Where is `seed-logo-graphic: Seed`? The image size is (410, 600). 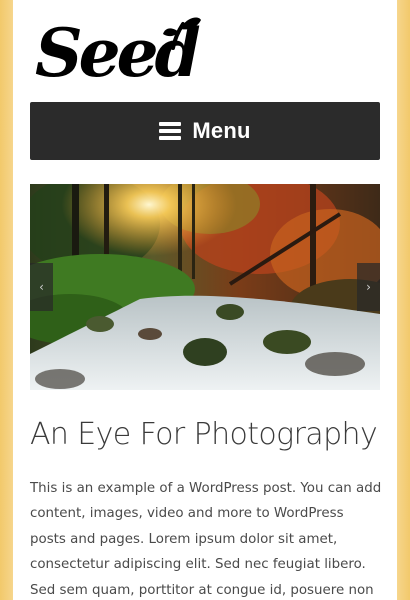 seed-logo-graphic: Seed is located at coordinates (119, 53).